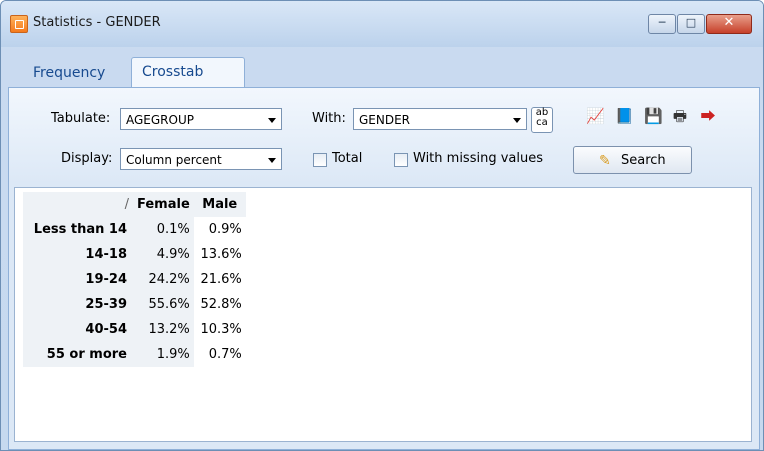 The image size is (764, 451). What do you see at coordinates (219, 254) in the screenshot?
I see `cell-male: 13.6%` at bounding box center [219, 254].